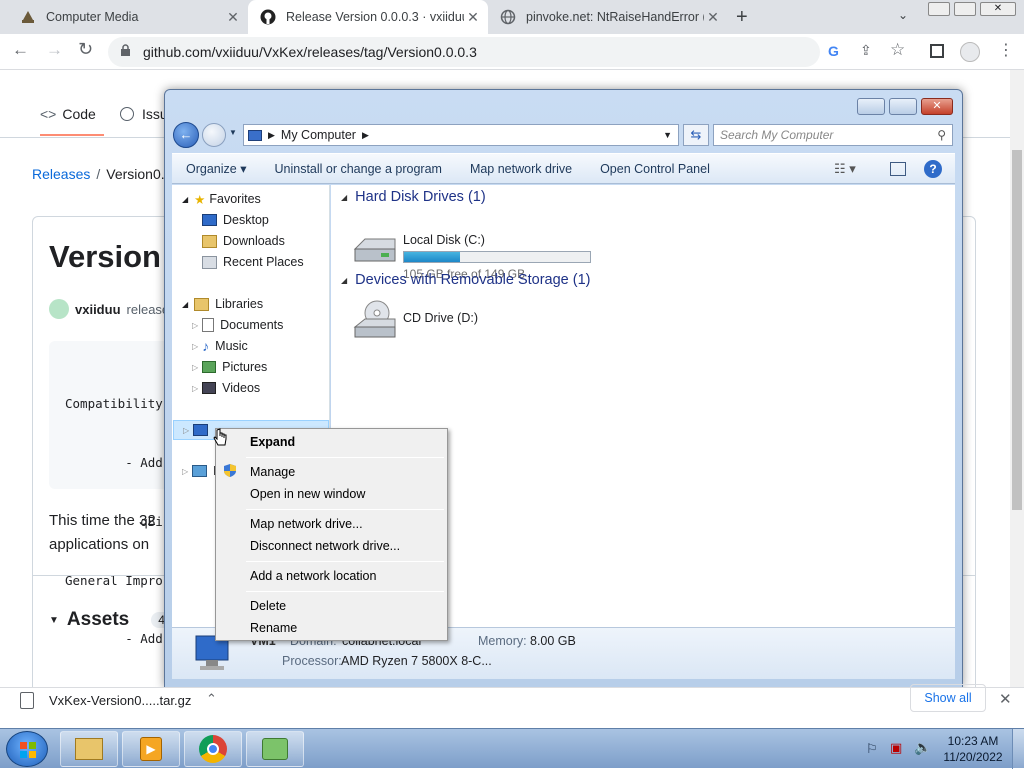 This screenshot has height=771, width=1024. I want to click on forward-button-icon, so click(214, 135).